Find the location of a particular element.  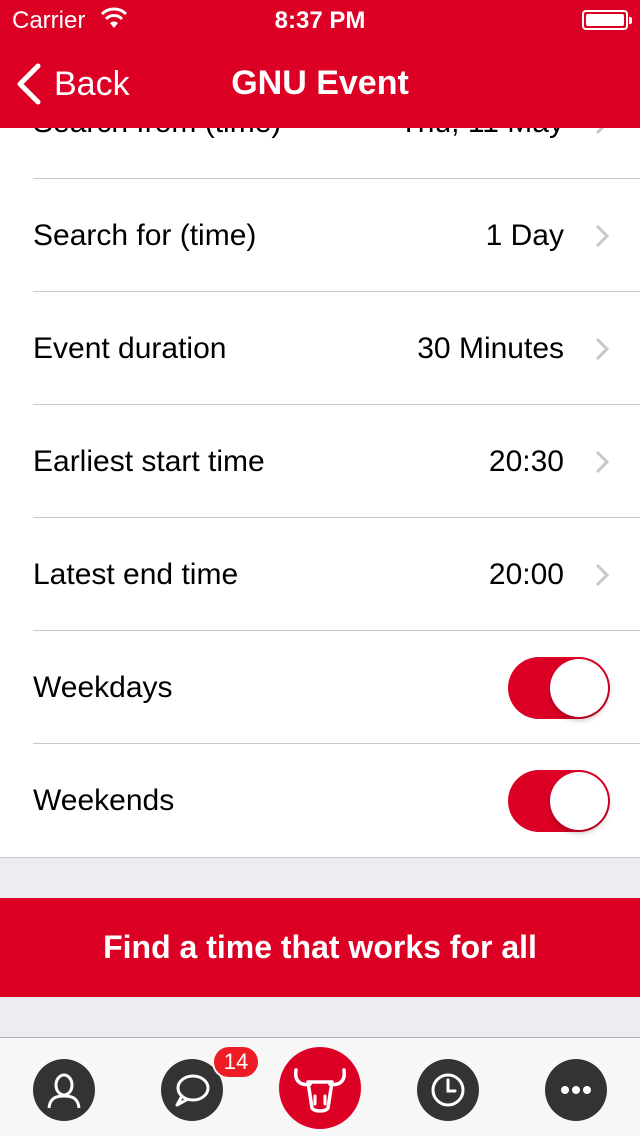

status-bar: Carrier 8:37 PM is located at coordinates (320, 20).